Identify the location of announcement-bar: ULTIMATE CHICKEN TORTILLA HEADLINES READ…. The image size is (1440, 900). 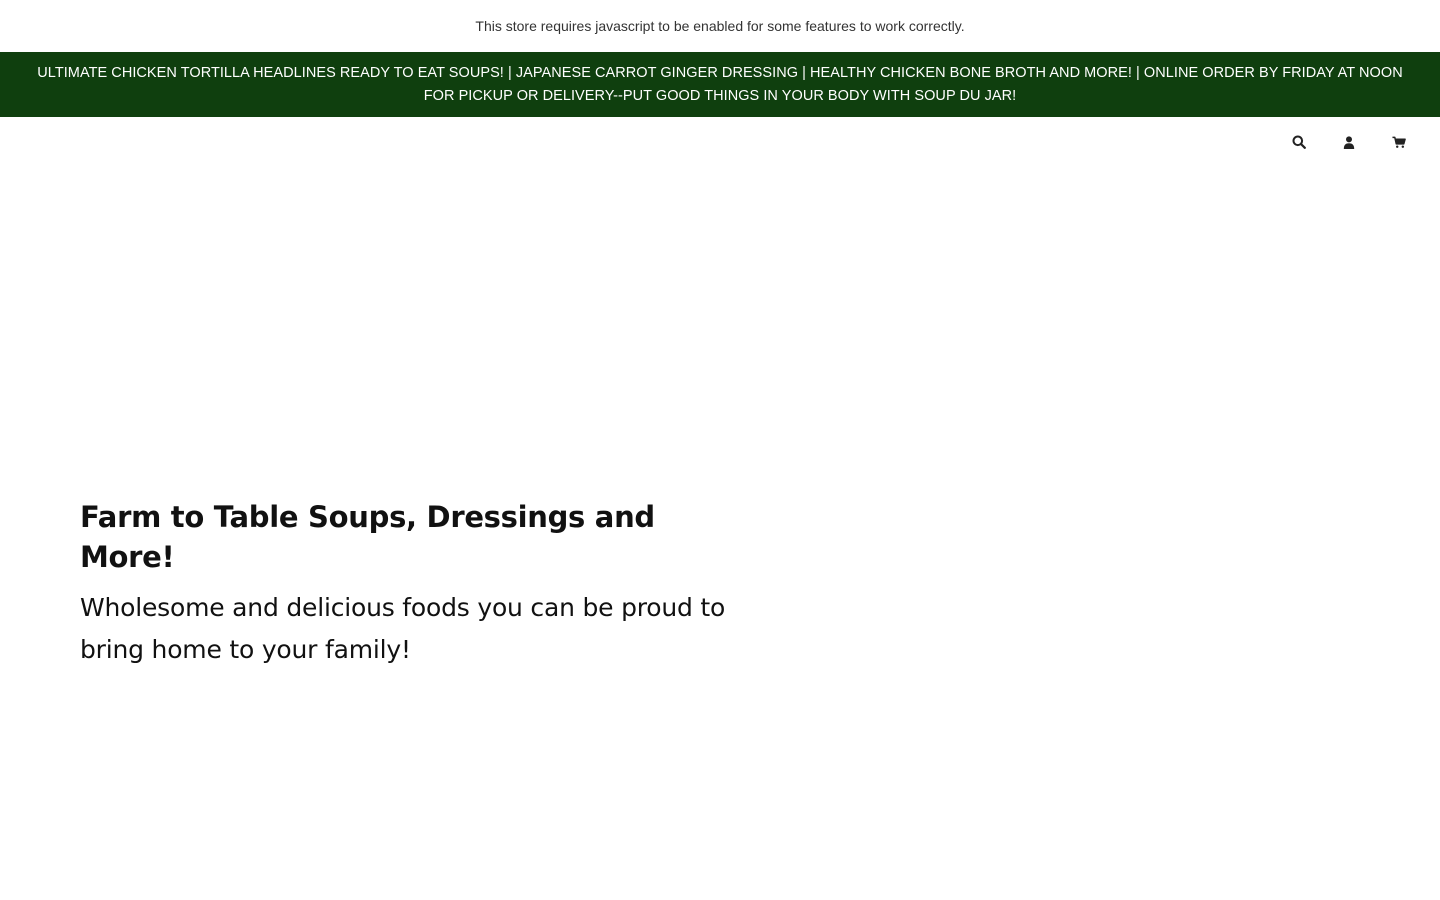
(720, 84).